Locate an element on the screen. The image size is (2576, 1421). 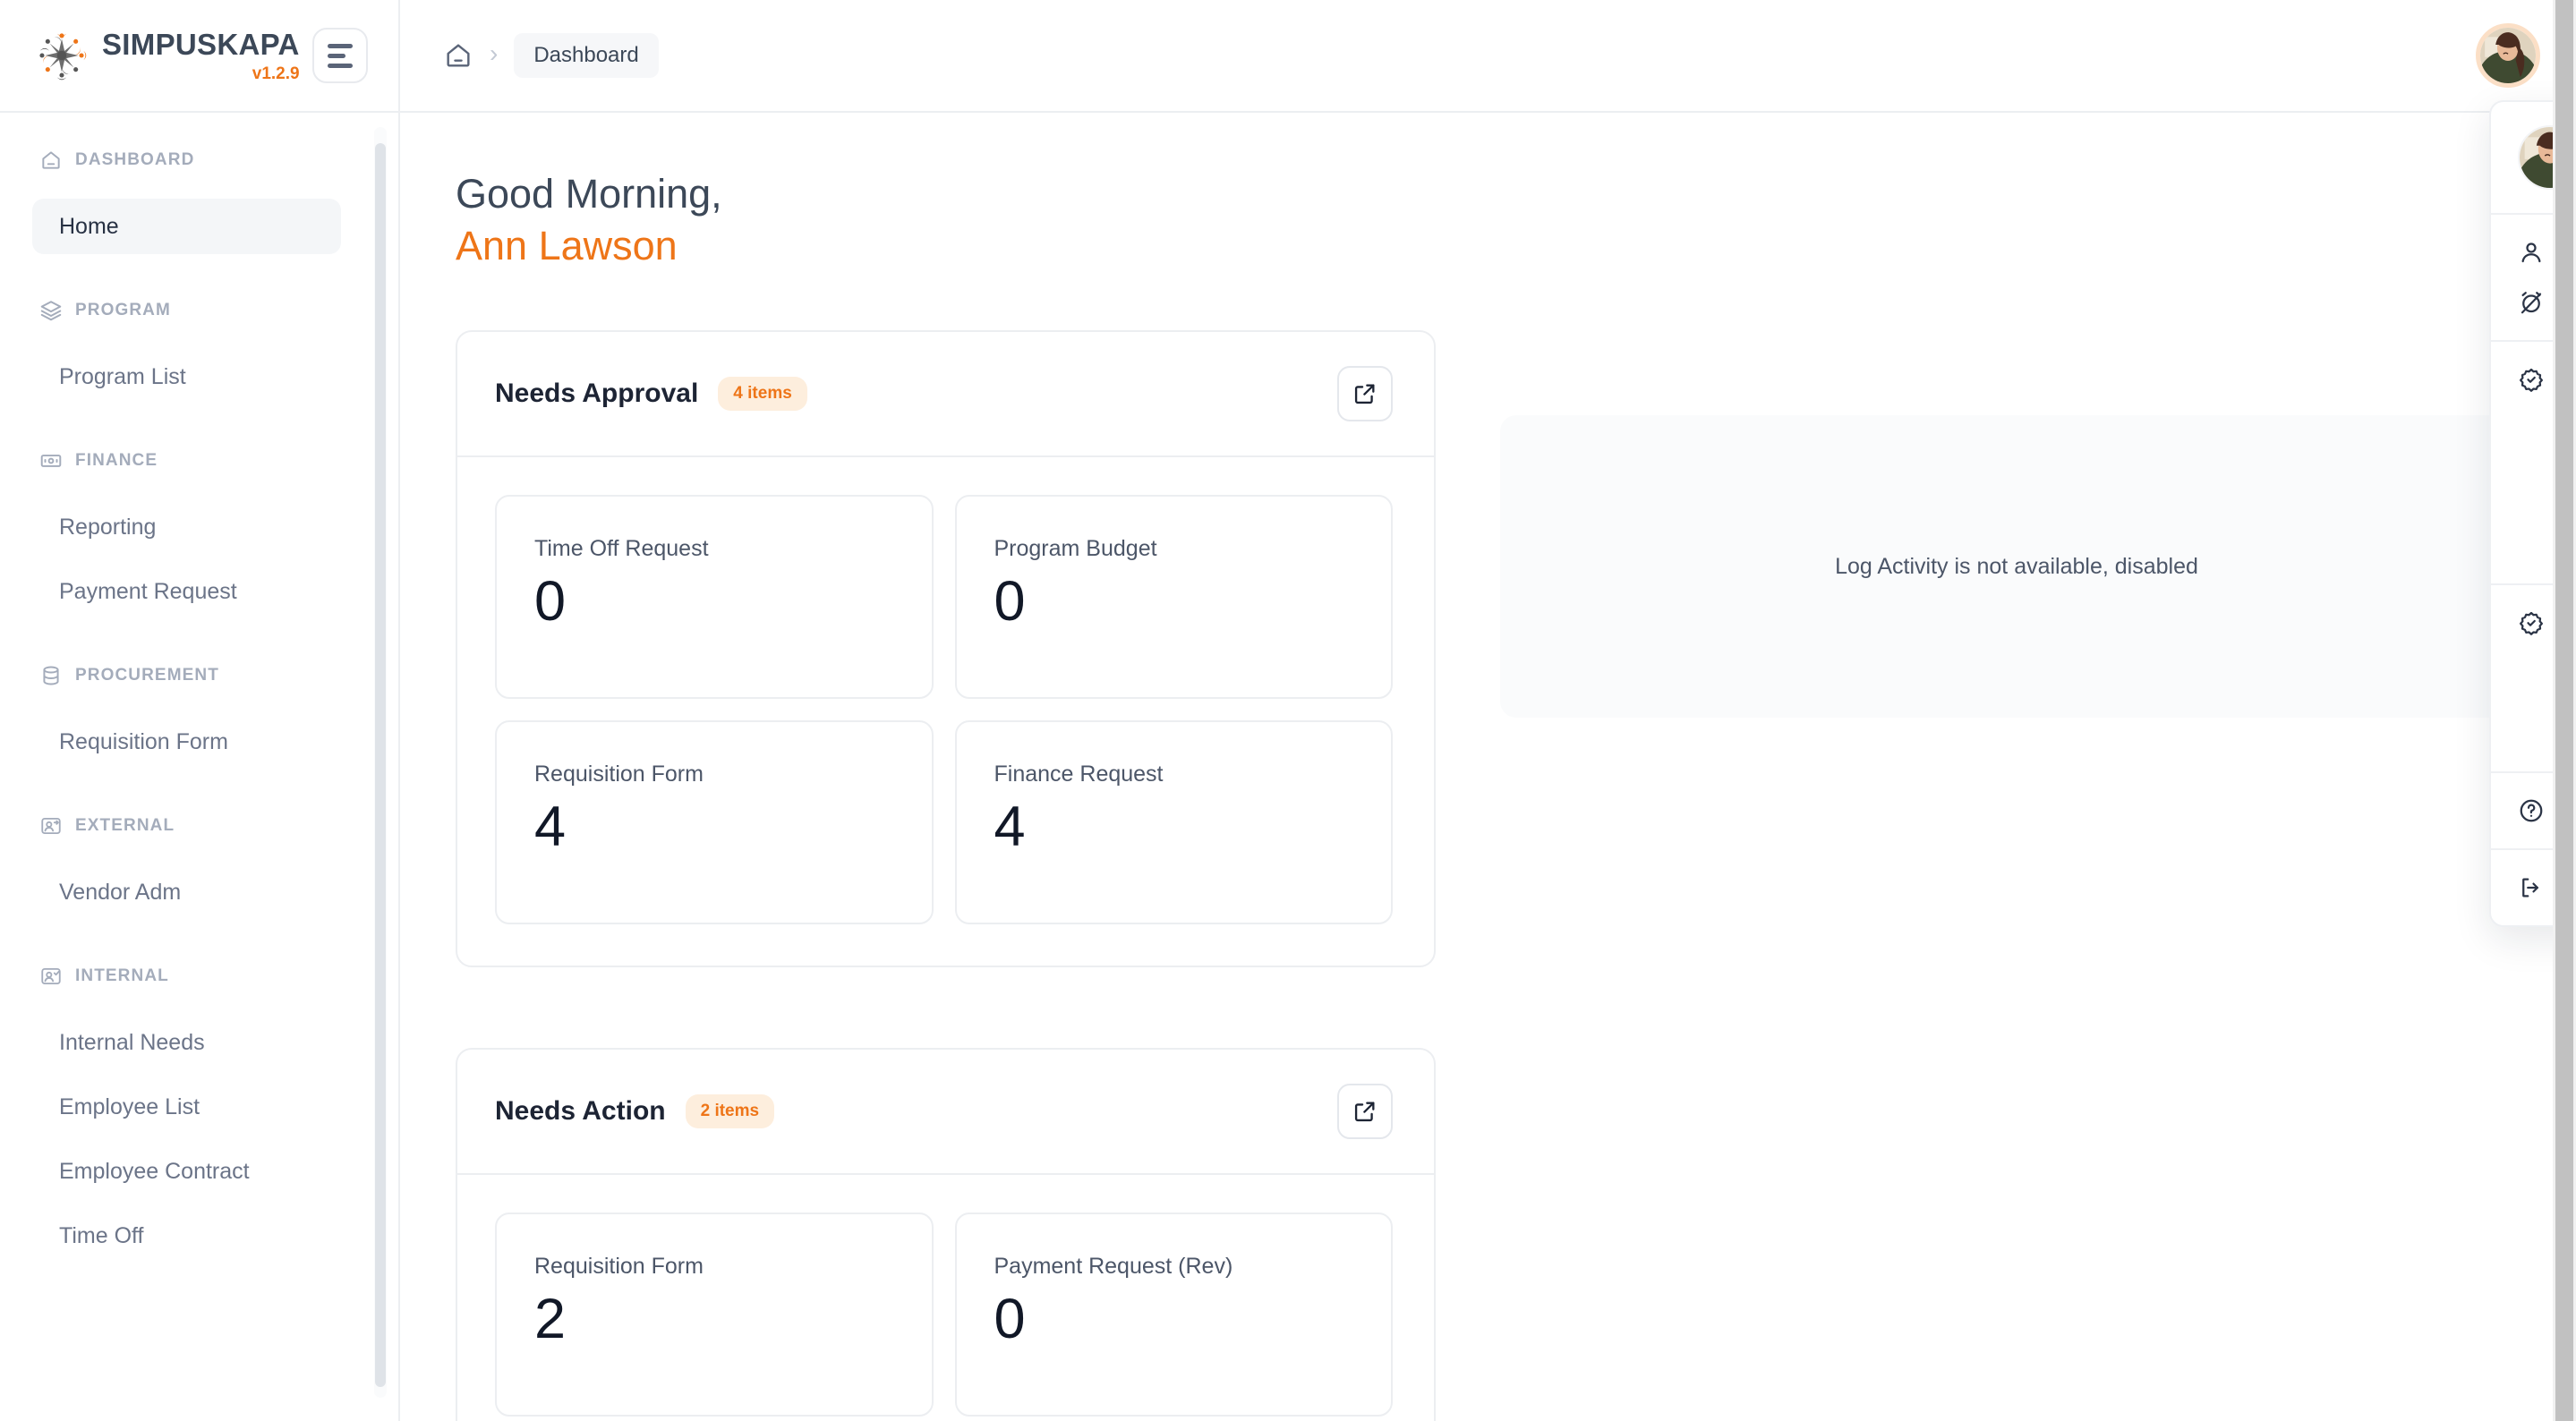
sidebar-item-label: Payment Request is located at coordinates (148, 591).